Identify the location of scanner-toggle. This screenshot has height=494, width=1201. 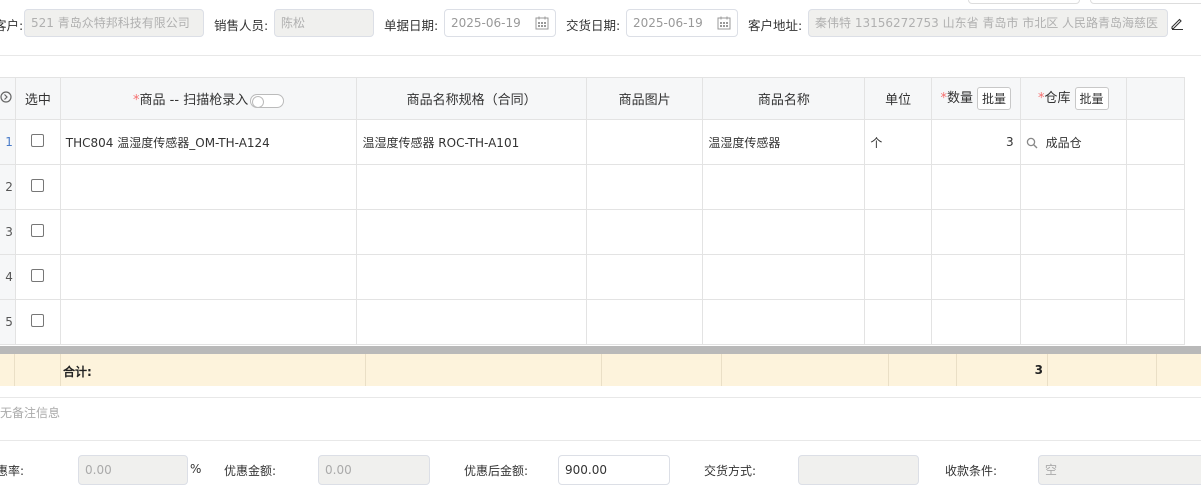
(267, 100).